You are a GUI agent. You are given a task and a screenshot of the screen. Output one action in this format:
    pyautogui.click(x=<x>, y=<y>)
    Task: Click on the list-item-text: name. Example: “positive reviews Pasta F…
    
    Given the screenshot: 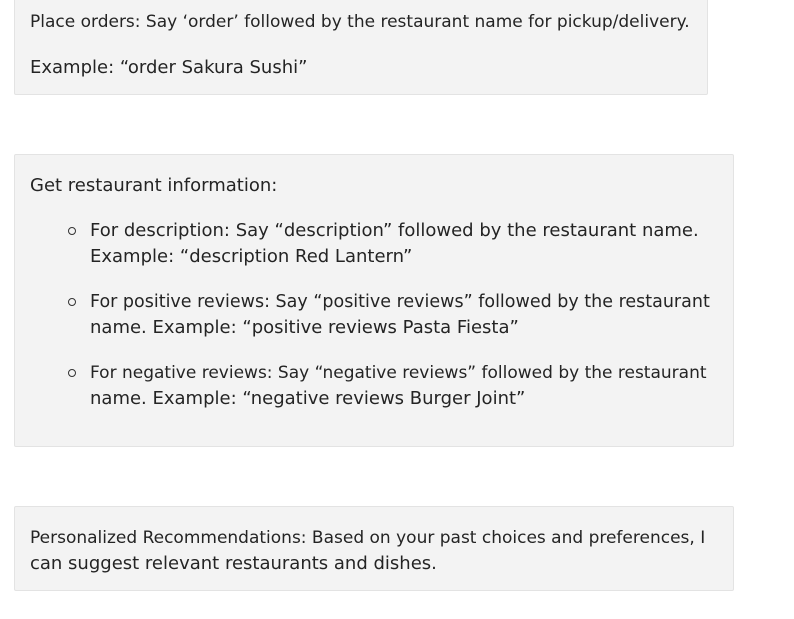 What is the action you would take?
    pyautogui.click(x=304, y=327)
    